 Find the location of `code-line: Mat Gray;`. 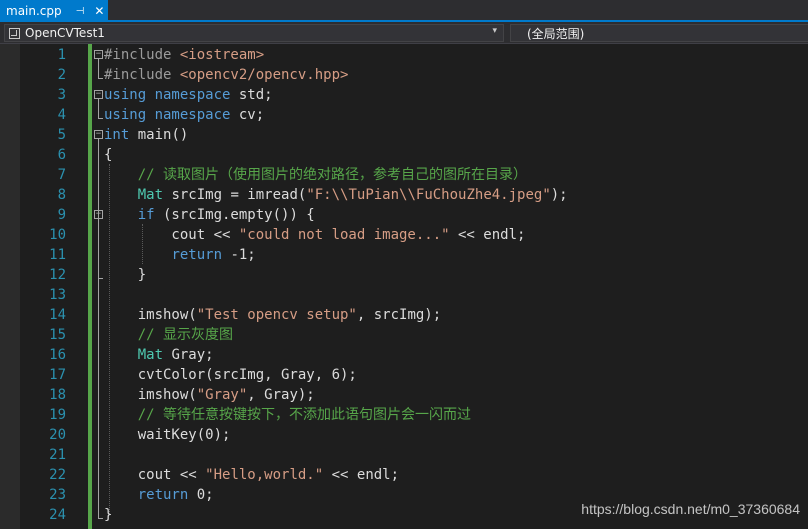

code-line: Mat Gray; is located at coordinates (159, 355).